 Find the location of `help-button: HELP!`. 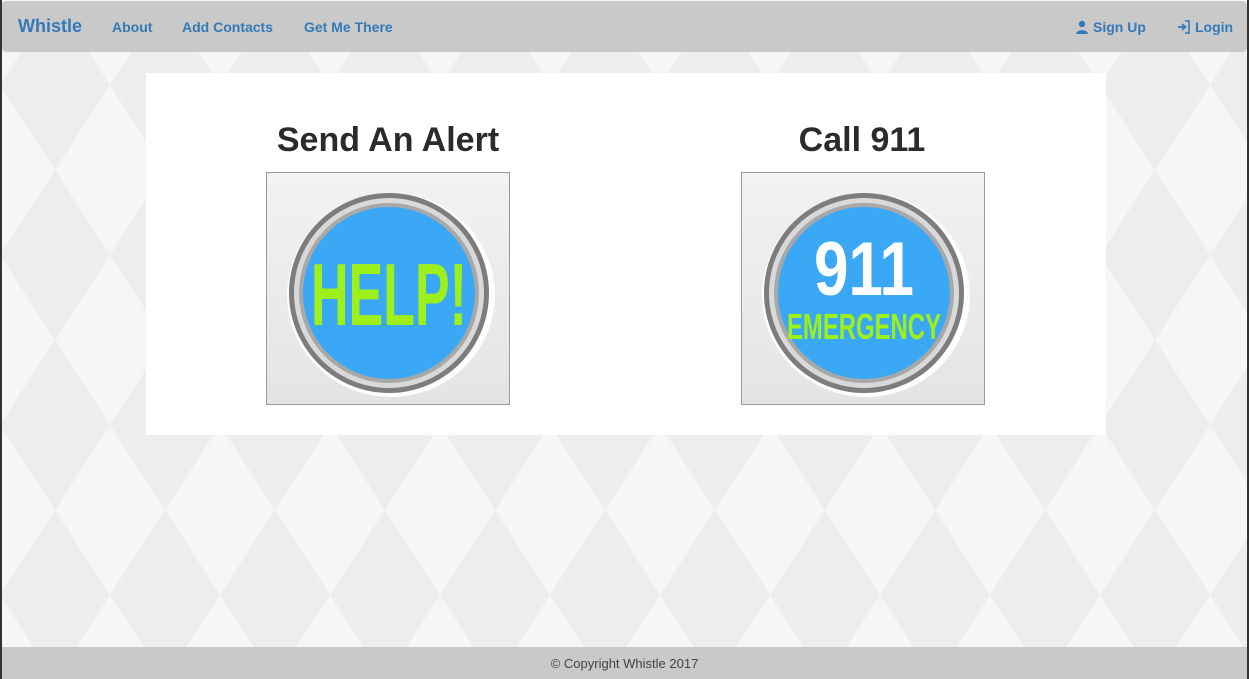

help-button: HELP! is located at coordinates (388, 288).